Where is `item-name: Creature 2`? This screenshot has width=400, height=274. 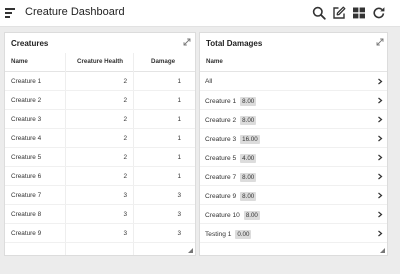
item-name: Creature 2 is located at coordinates (221, 120).